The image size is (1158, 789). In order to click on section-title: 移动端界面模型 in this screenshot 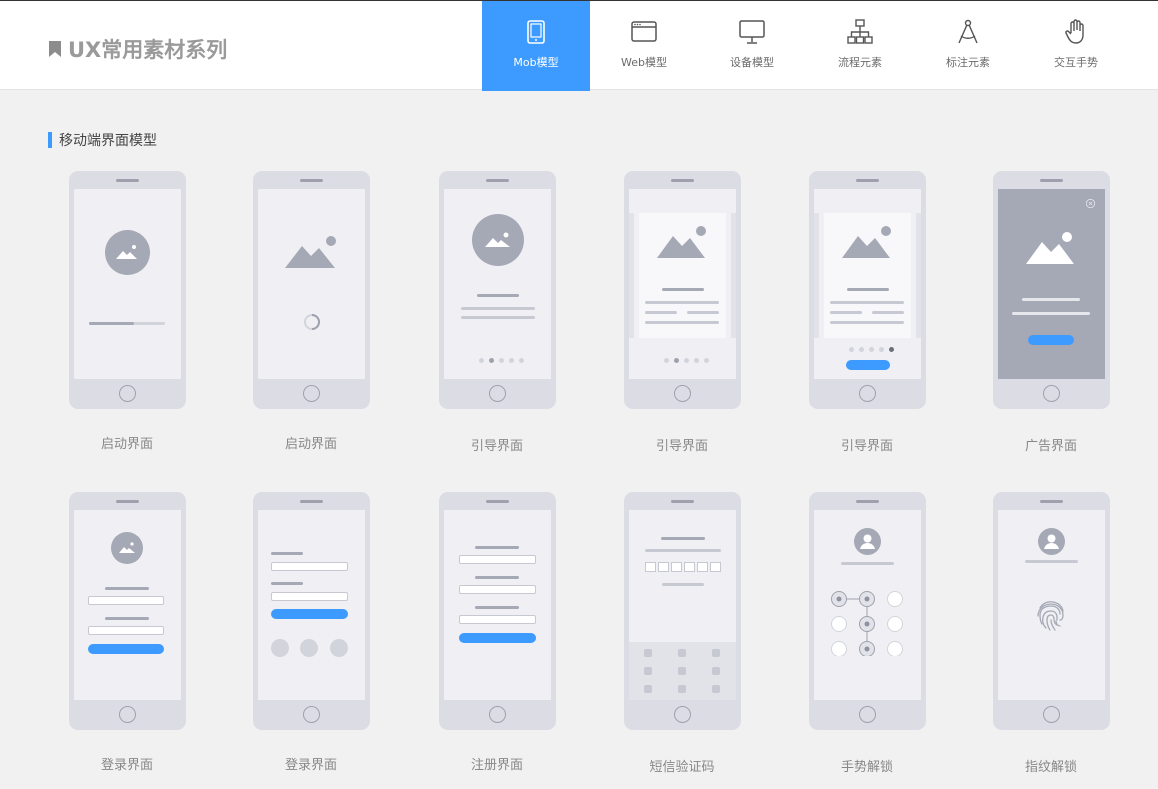, I will do `click(102, 140)`.